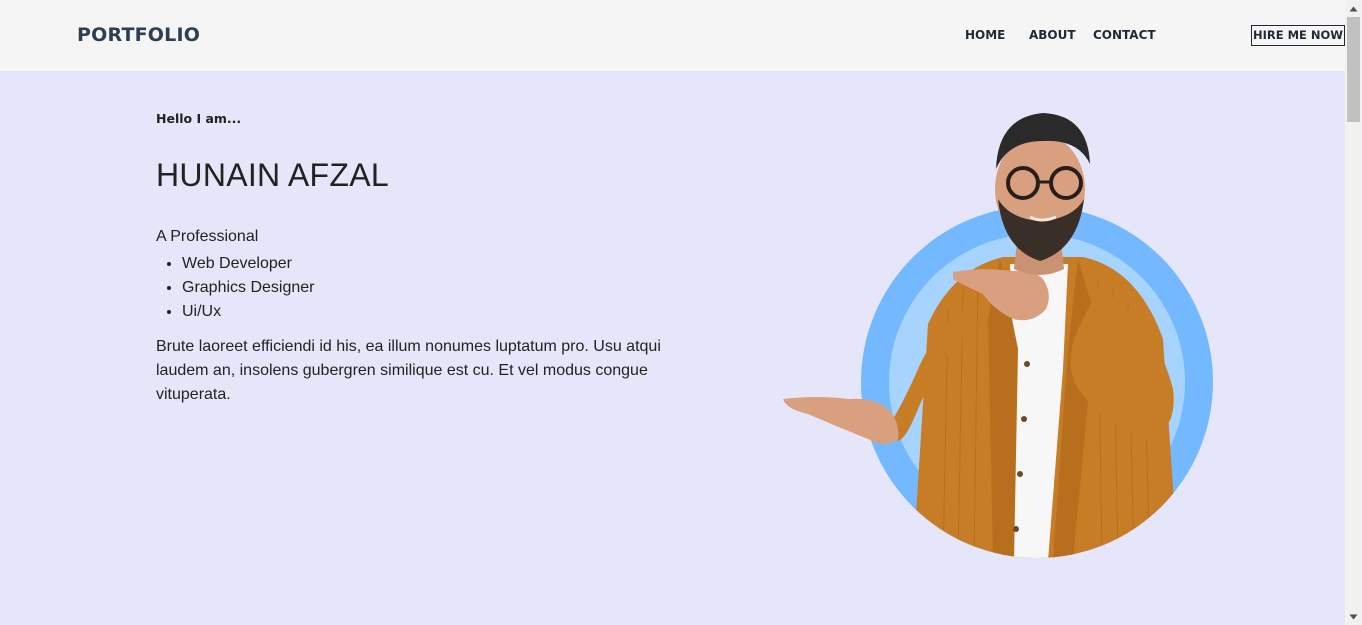 Image resolution: width=1362 pixels, height=625 pixels. I want to click on roles-list: Web Developer Graphics Designer Ui/Ux, so click(248, 288).